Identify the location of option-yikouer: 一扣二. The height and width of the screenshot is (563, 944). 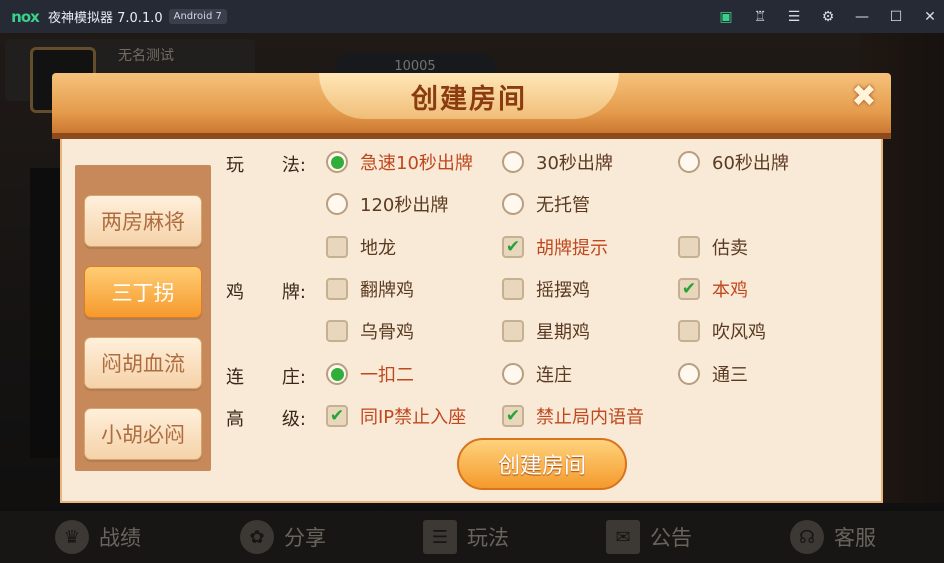
(370, 374).